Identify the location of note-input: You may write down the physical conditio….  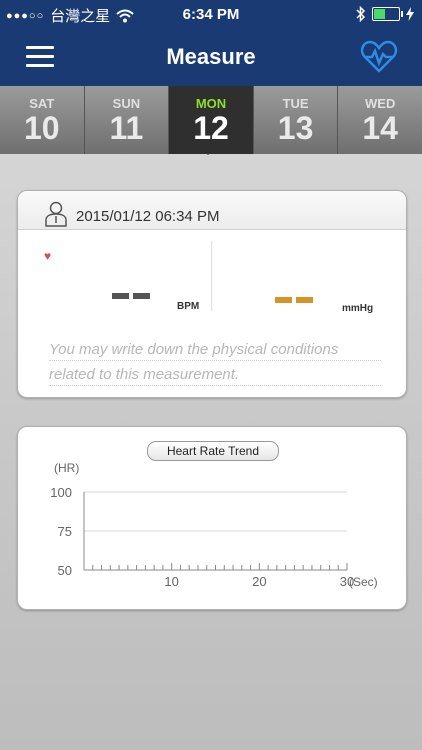
(215, 362).